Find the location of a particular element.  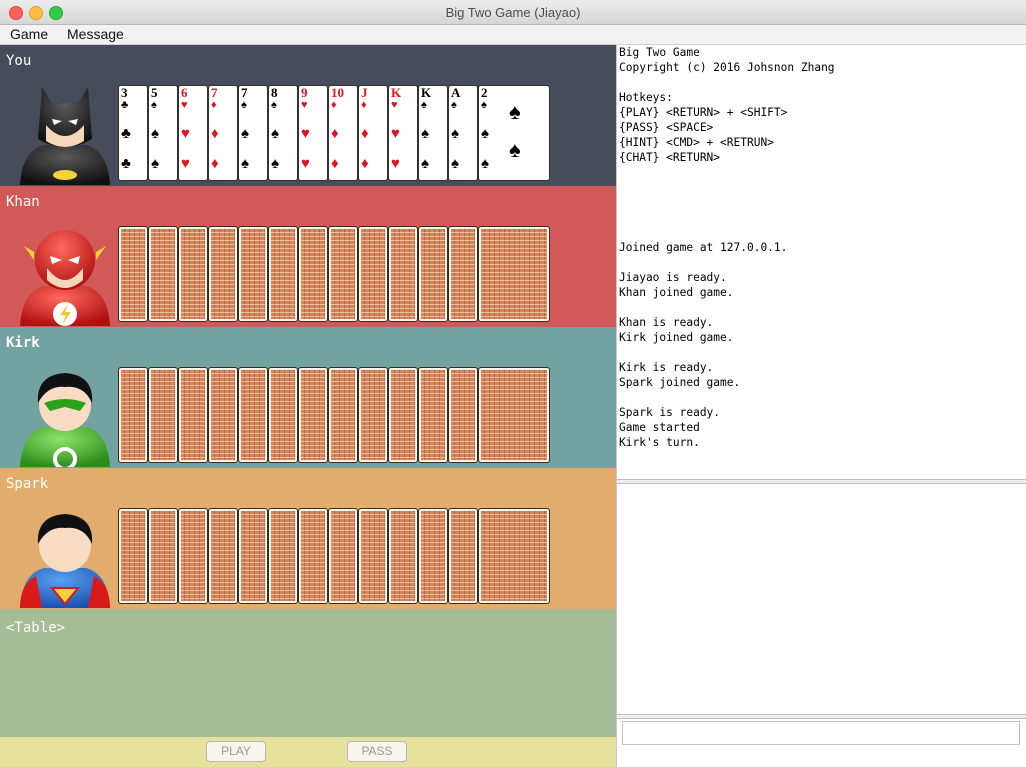

message-line: Hotkeys: is located at coordinates (646, 97).